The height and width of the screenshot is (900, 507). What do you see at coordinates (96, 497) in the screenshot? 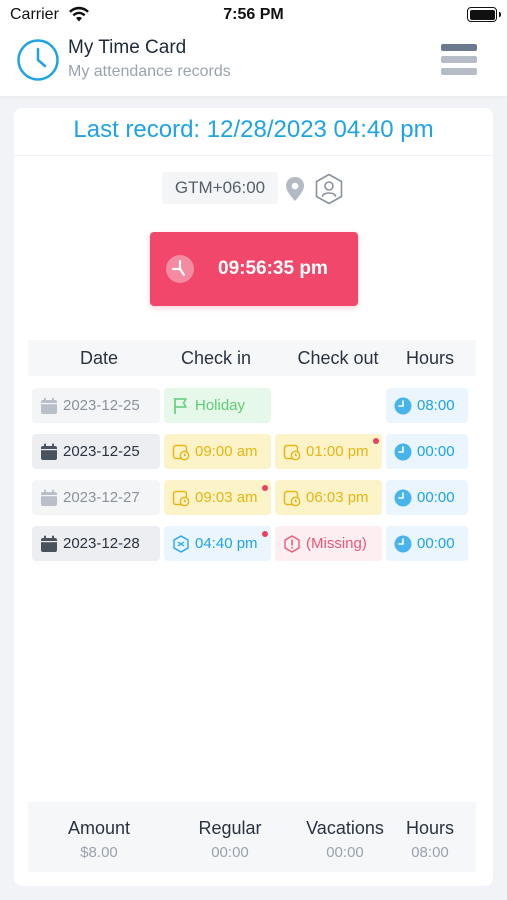
I see `table-row-date: 2023-12-27` at bounding box center [96, 497].